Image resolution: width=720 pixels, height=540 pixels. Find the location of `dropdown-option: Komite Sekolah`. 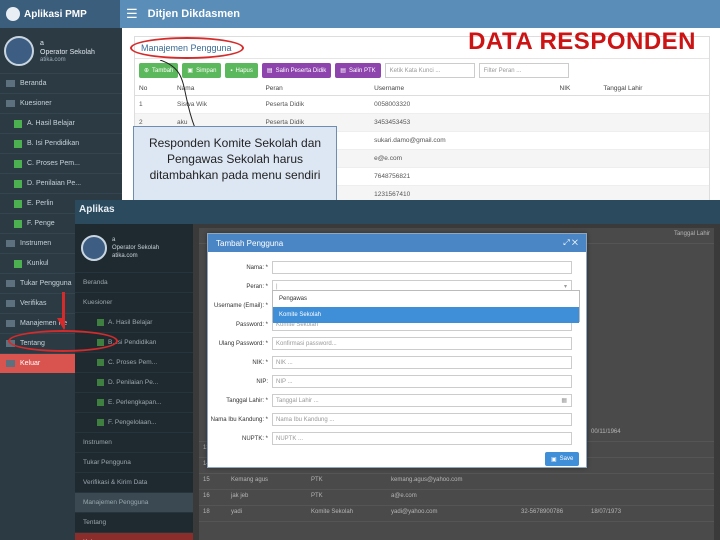

dropdown-option: Komite Sekolah is located at coordinates (426, 315).